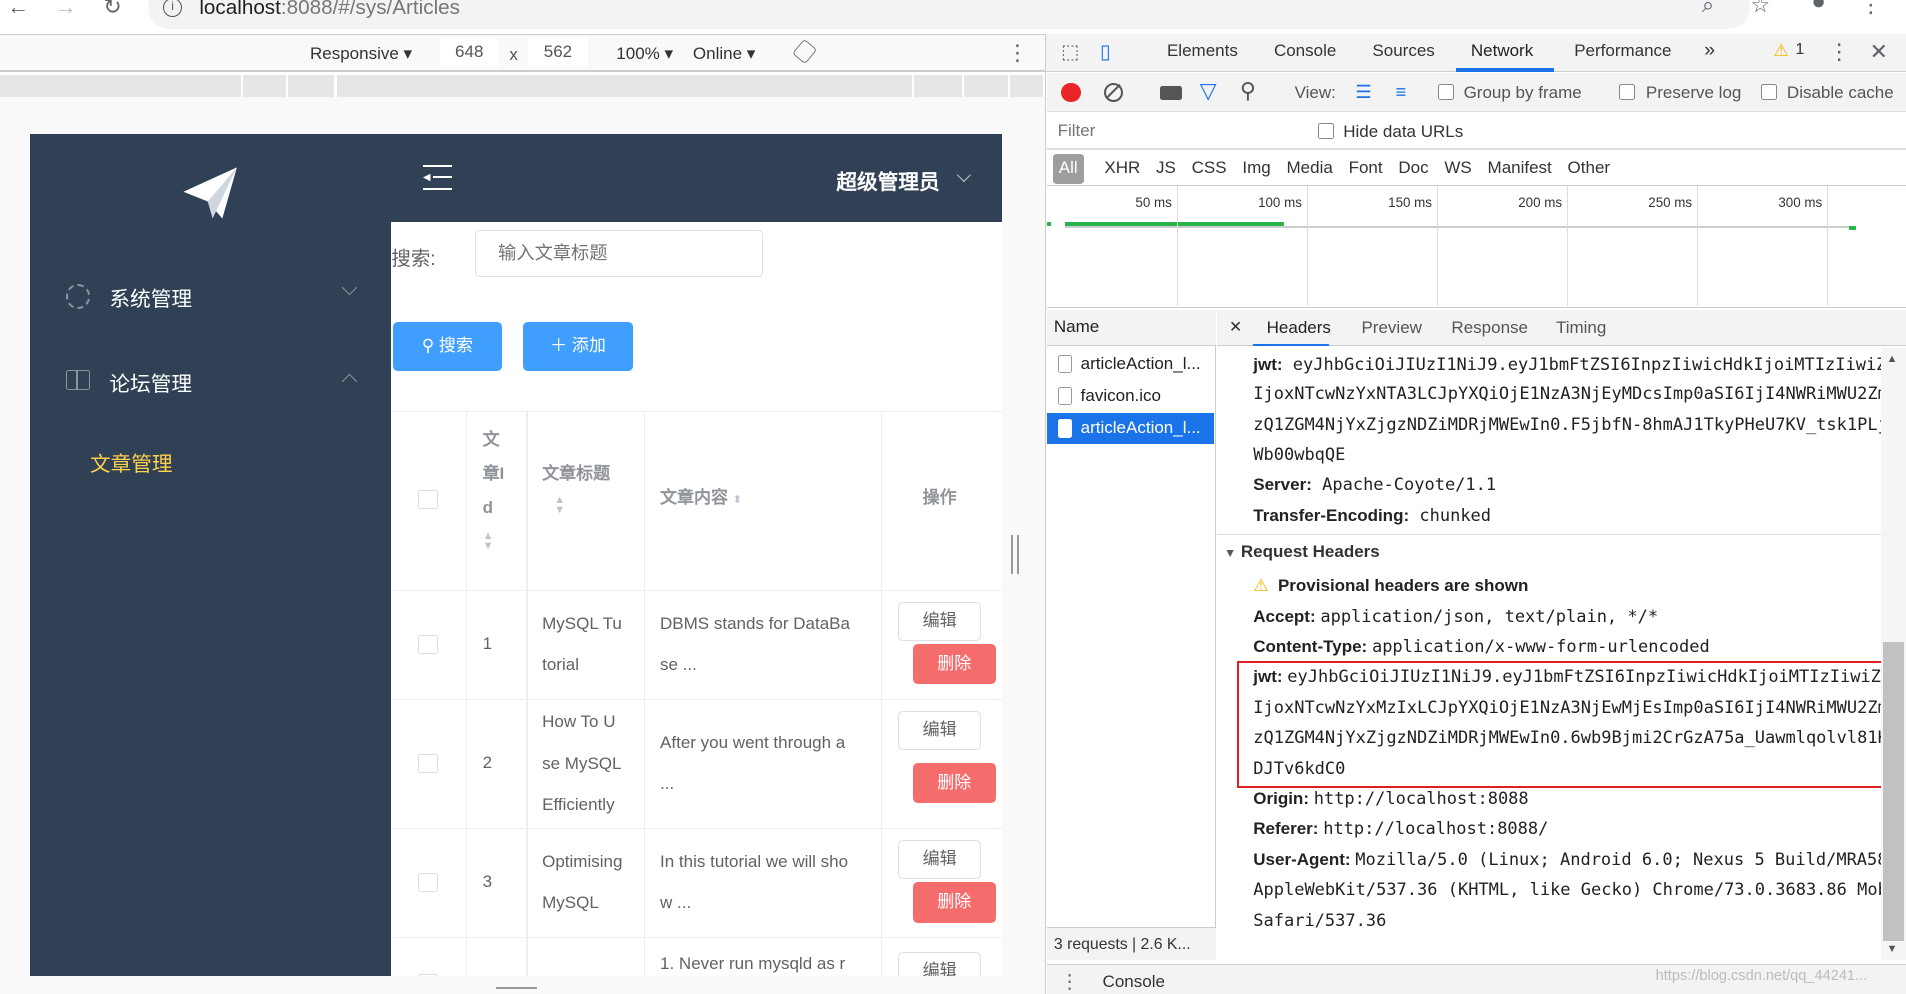 This screenshot has width=1906, height=994. What do you see at coordinates (1476, 246) in the screenshot?
I see `network-overview-timeline: 50 ms 100 ms 150 ms 200 ms 250 ms 300 ms` at bounding box center [1476, 246].